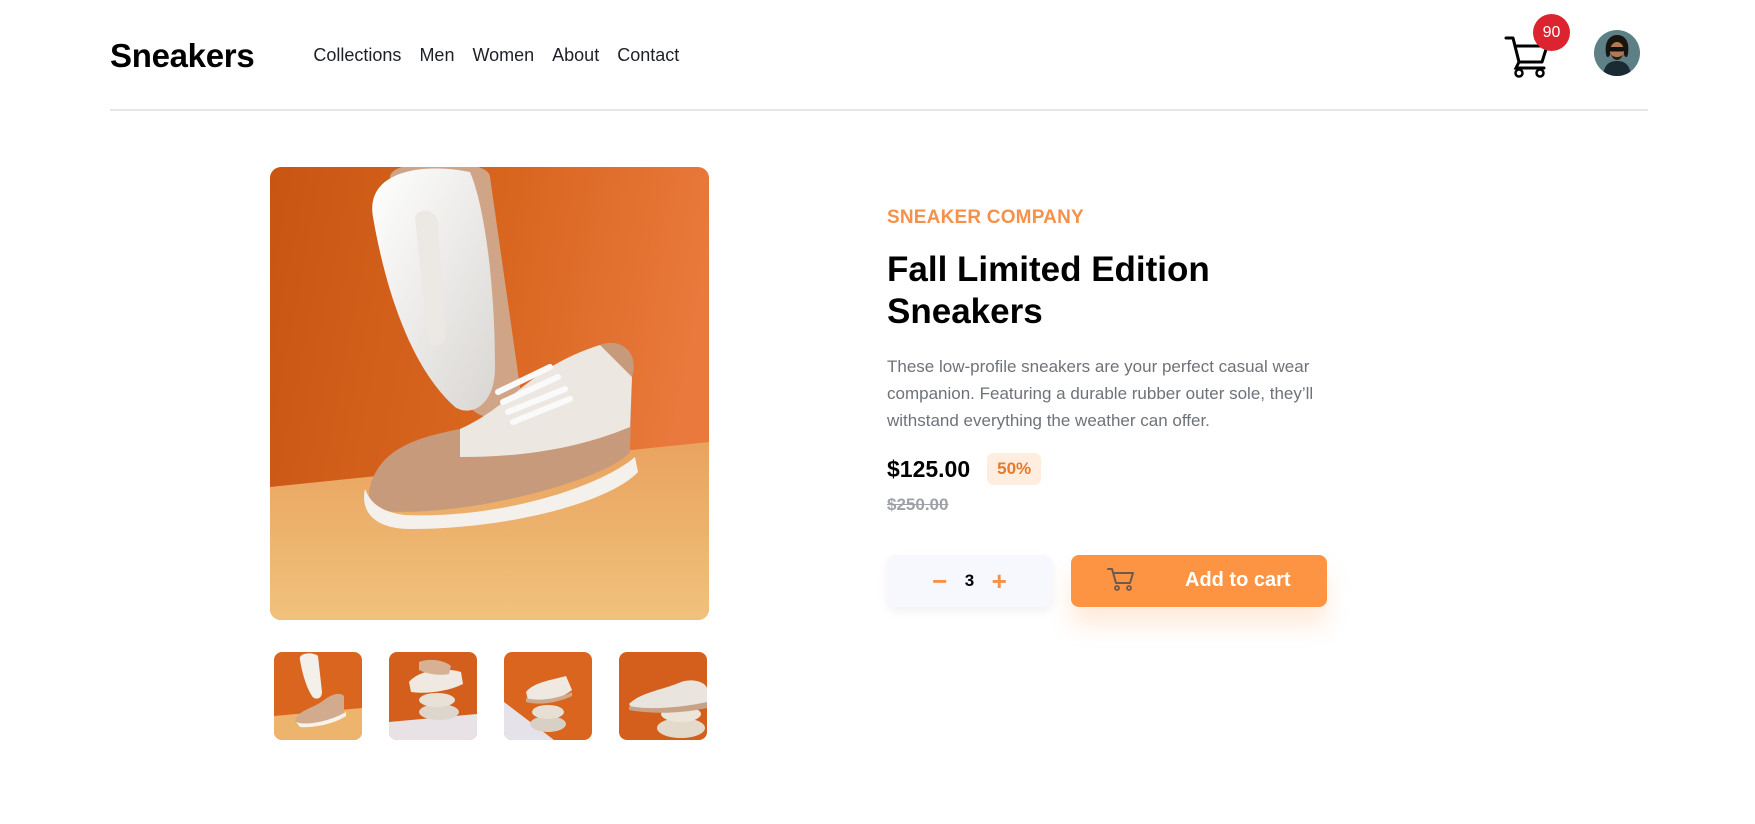 This screenshot has width=1755, height=824. I want to click on increase-quantity-button: +, so click(999, 581).